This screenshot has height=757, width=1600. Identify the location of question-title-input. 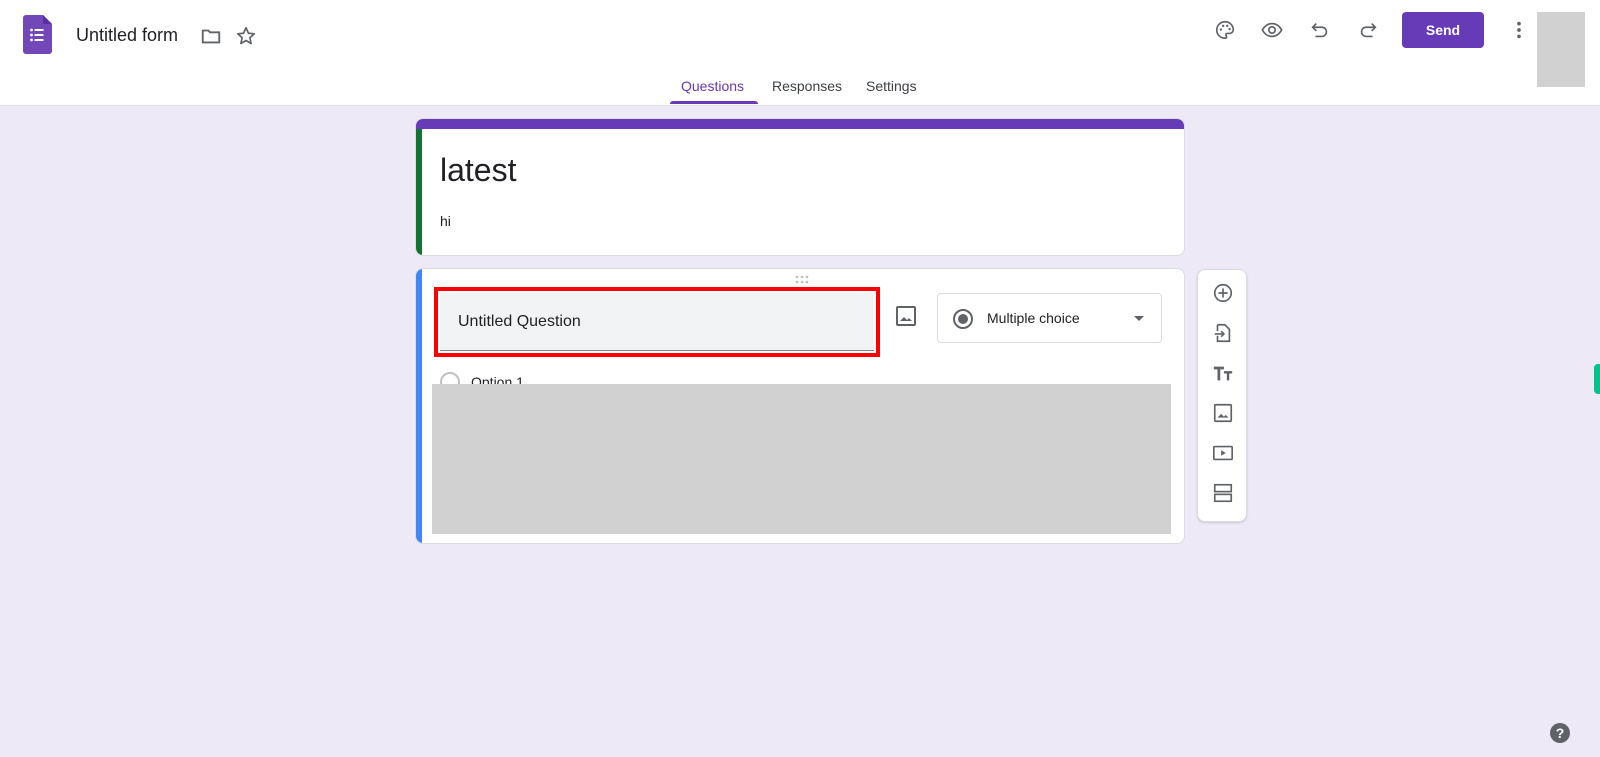
(657, 322).